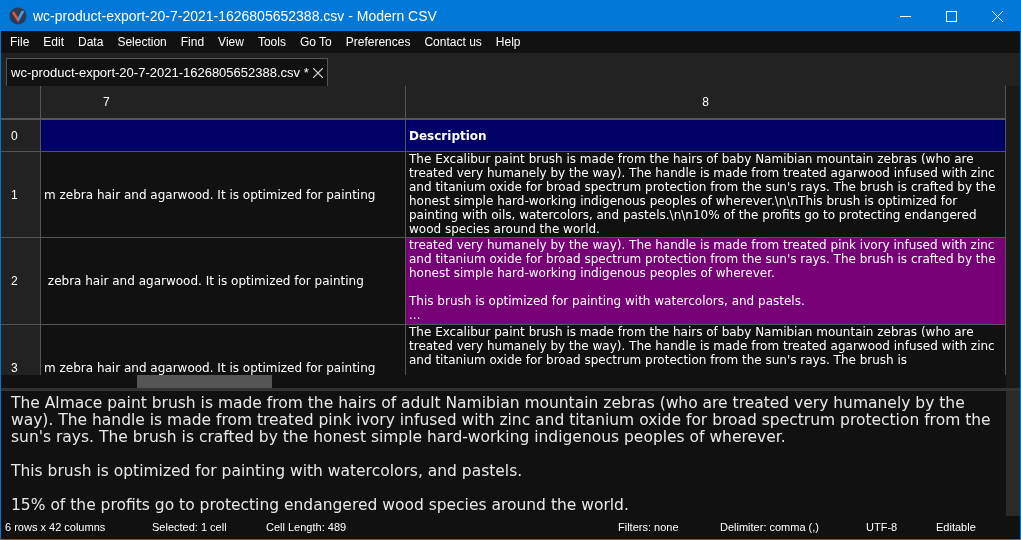 This screenshot has width=1021, height=540. Describe the element at coordinates (56, 528) in the screenshot. I see `status-text: 6 rows x 42 columns` at that location.